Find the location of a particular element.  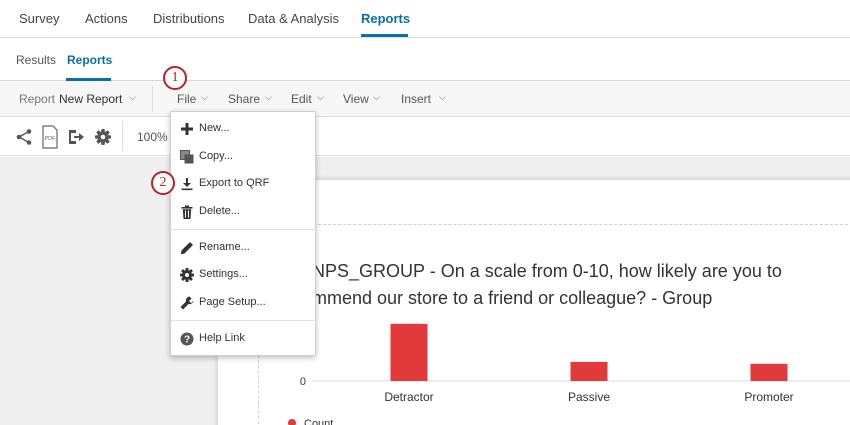

subtab-results: Results is located at coordinates (36, 60).